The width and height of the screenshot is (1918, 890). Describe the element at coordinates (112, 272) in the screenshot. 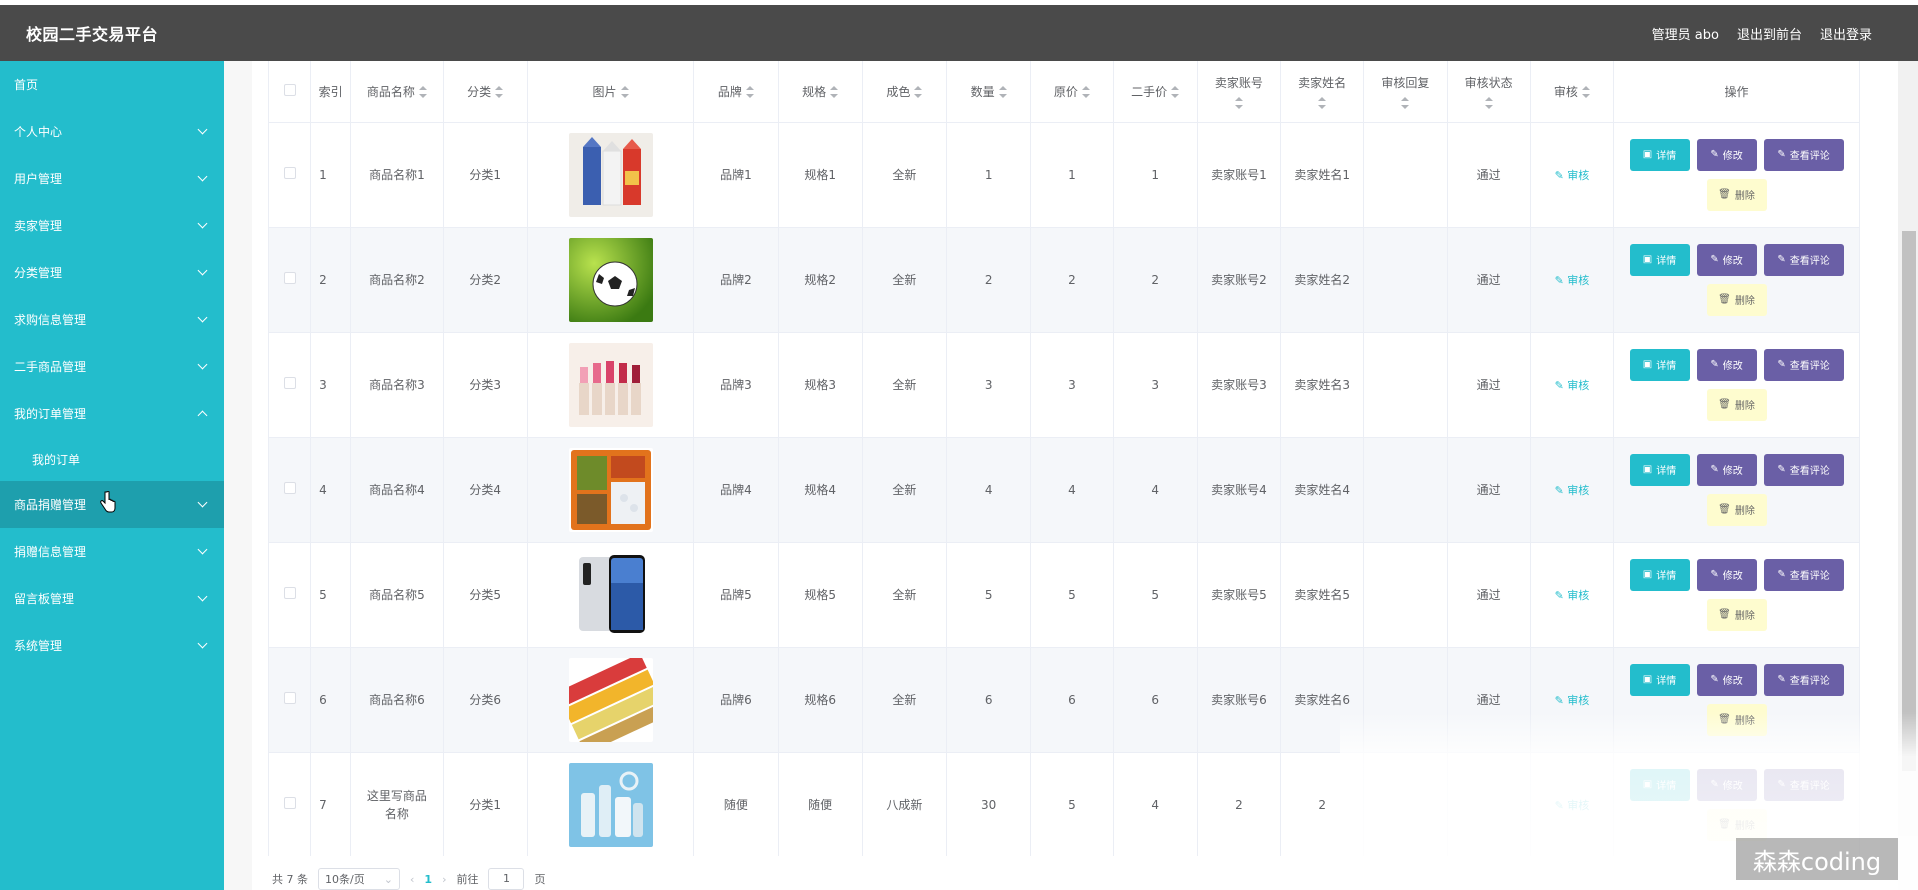

I see `sidebar-item-categories: 分类管理` at that location.